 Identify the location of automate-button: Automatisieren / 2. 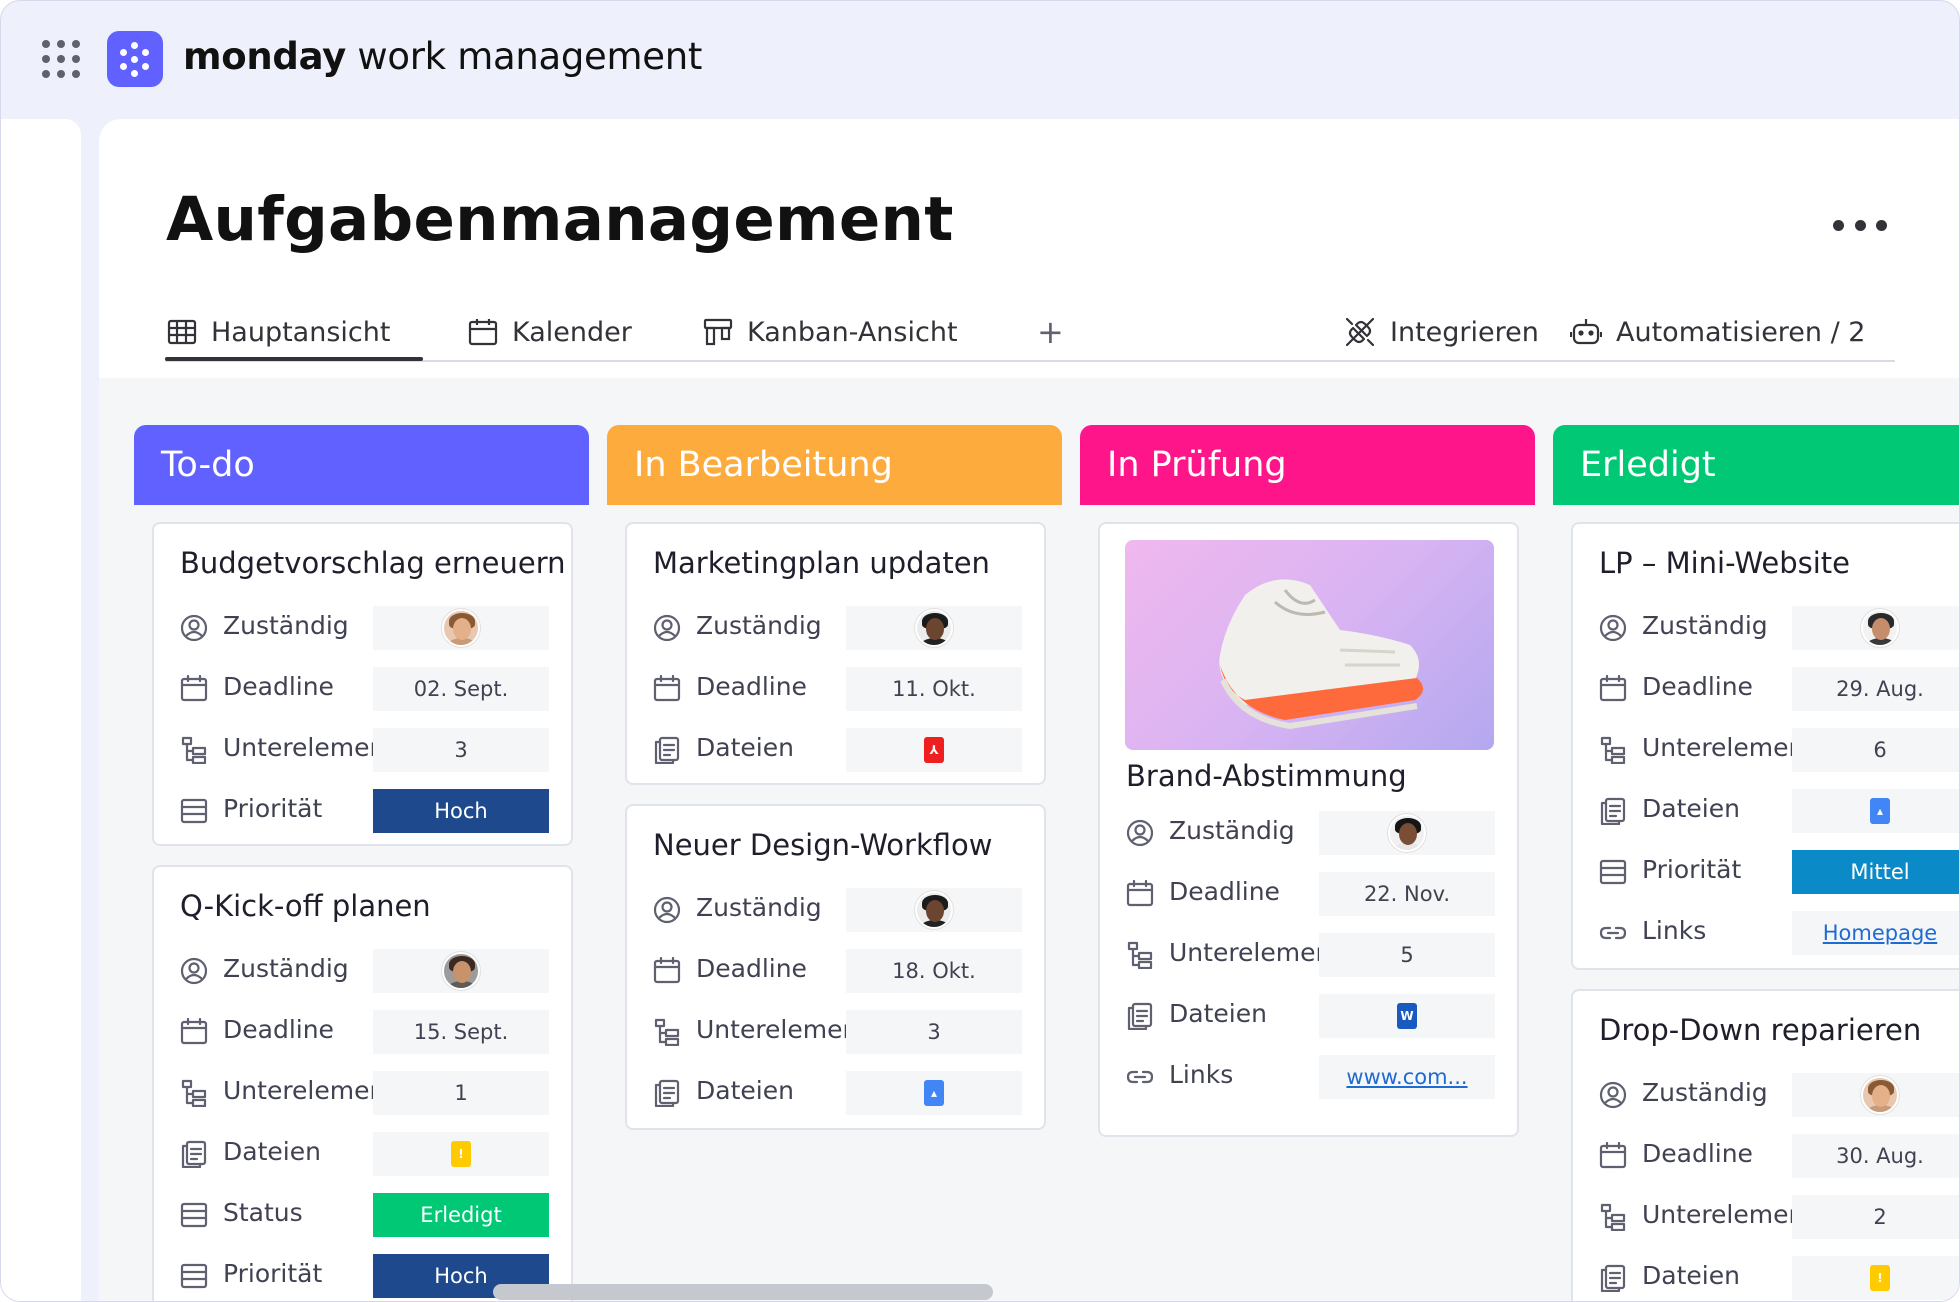
(1717, 332).